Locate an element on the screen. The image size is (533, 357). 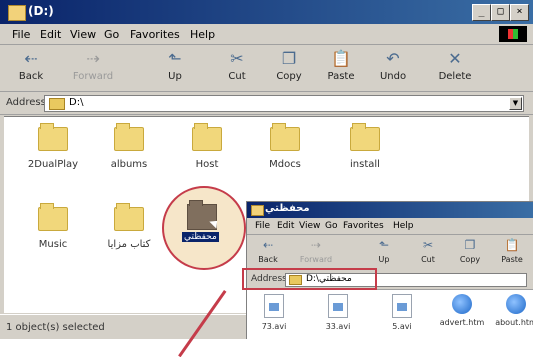
folder-item: Host is located at coordinates (207, 146).